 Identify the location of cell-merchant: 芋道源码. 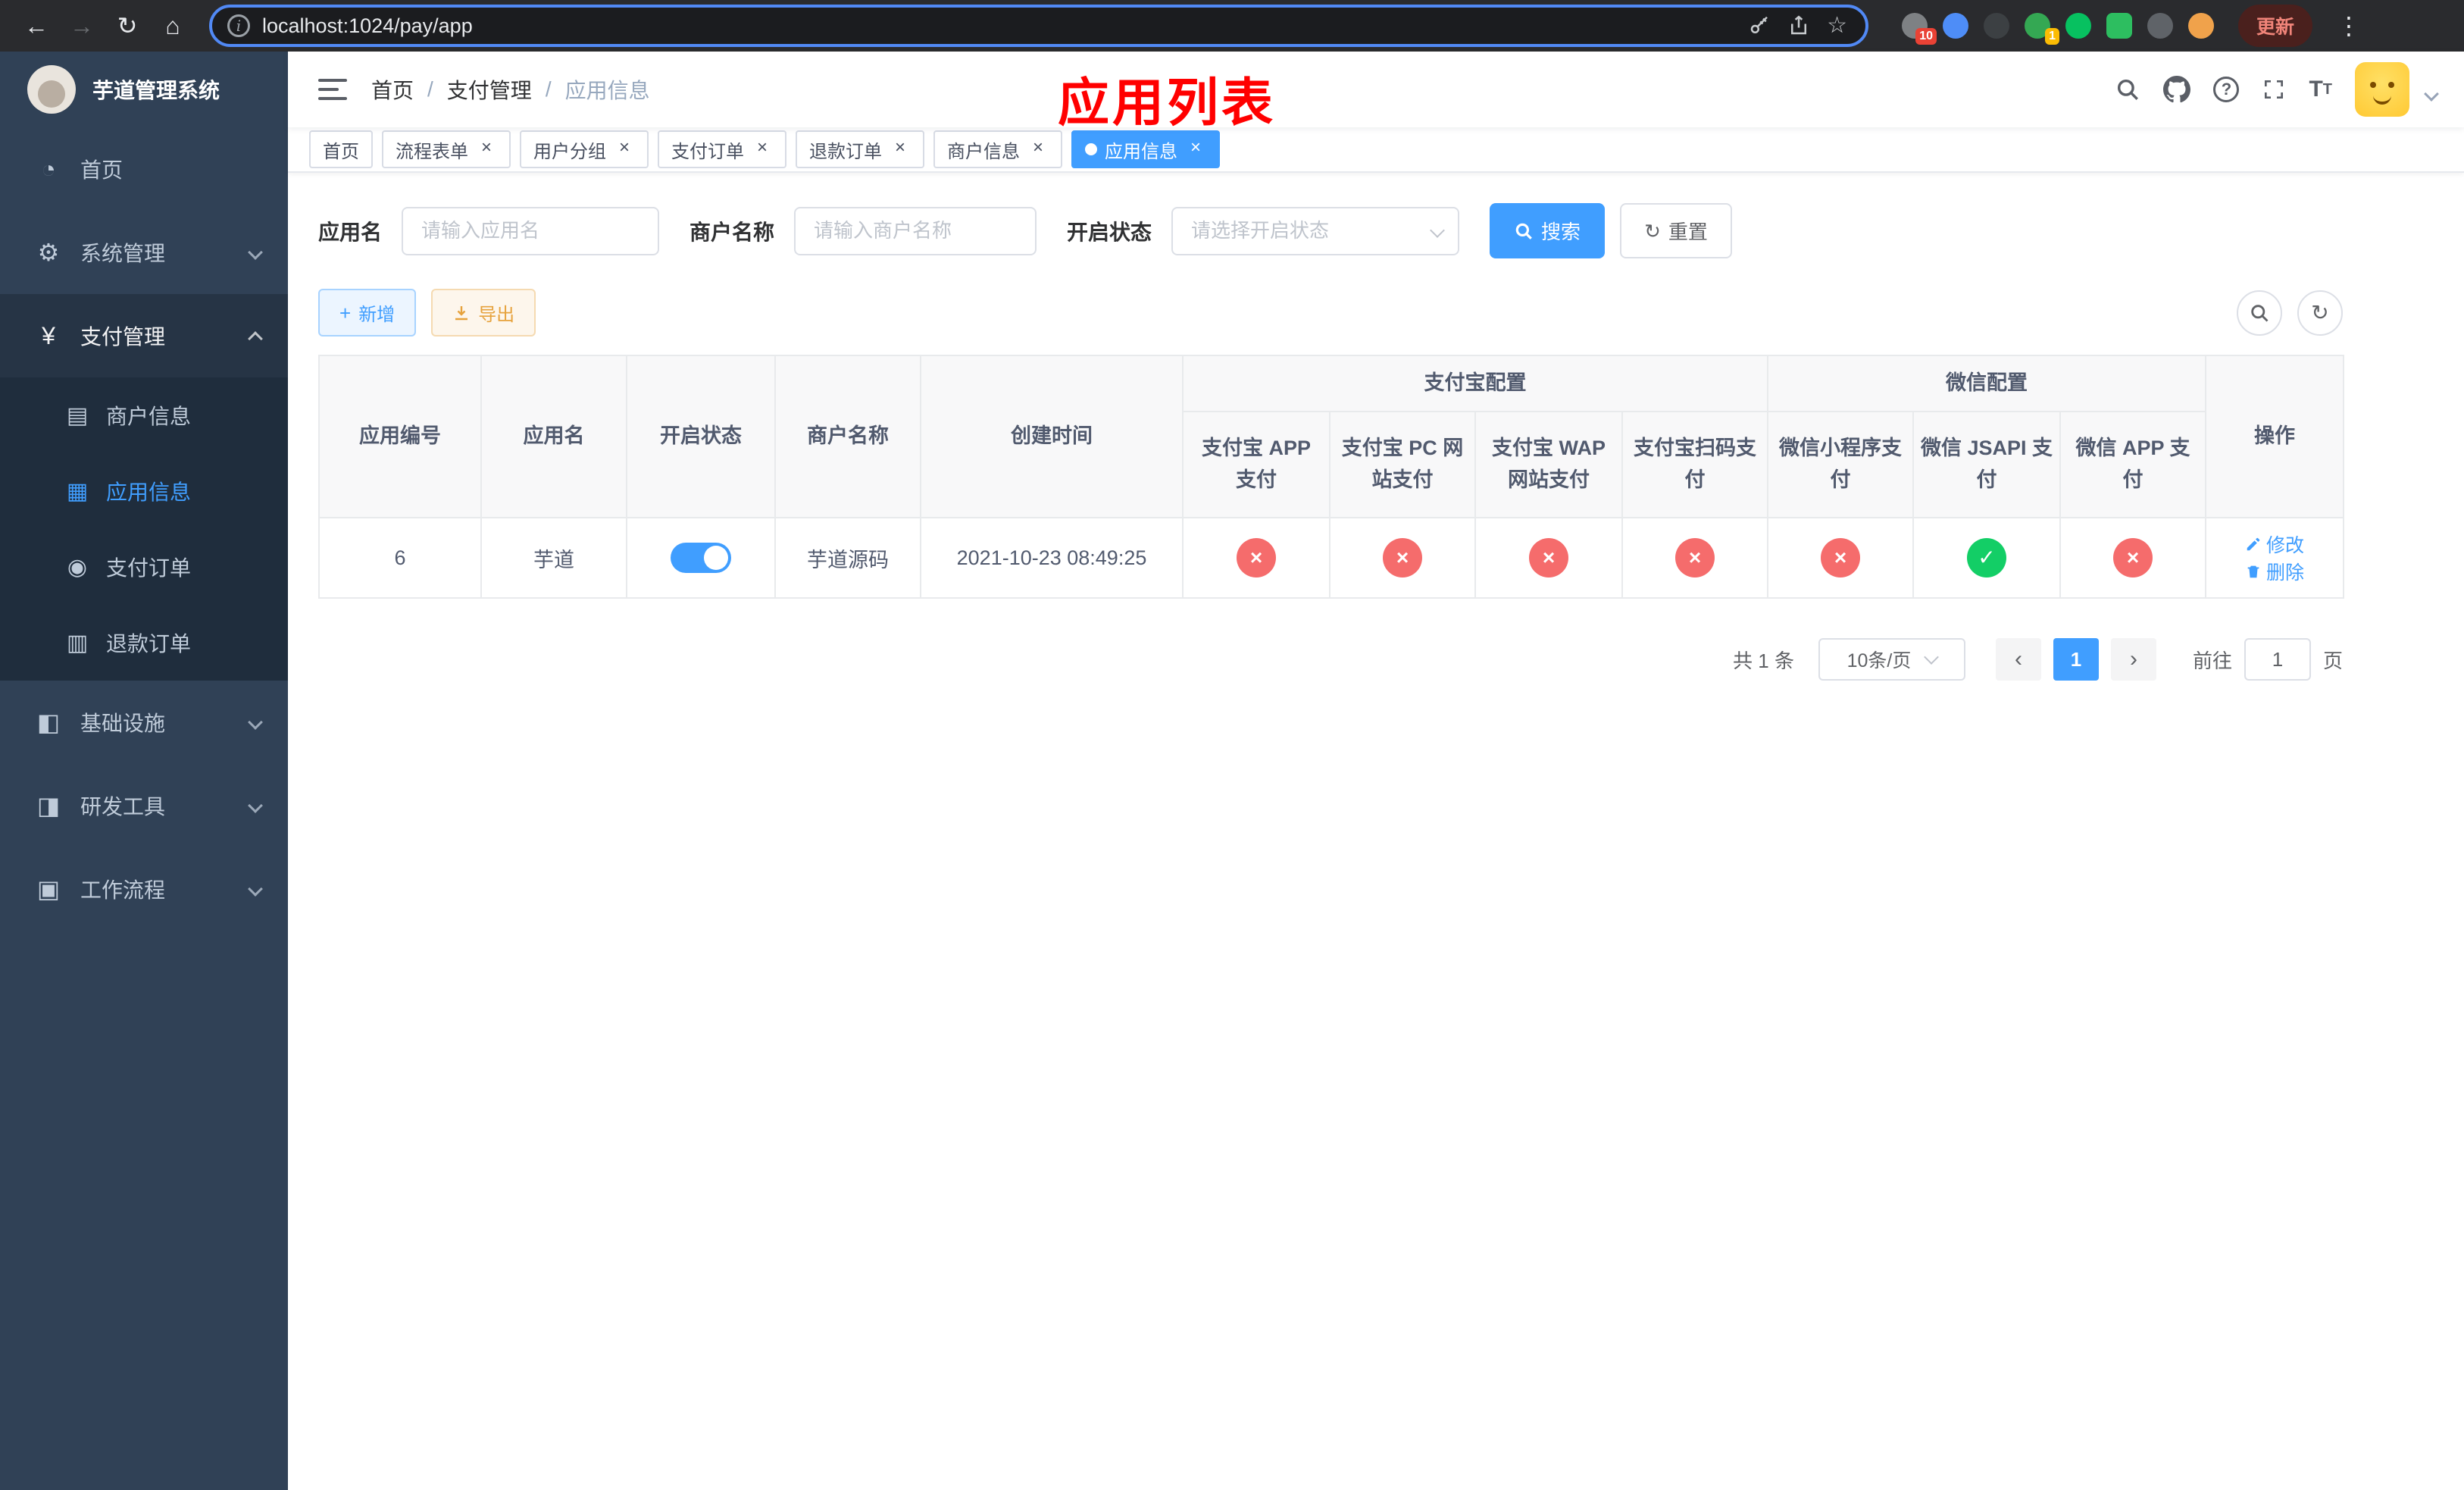
(847, 558).